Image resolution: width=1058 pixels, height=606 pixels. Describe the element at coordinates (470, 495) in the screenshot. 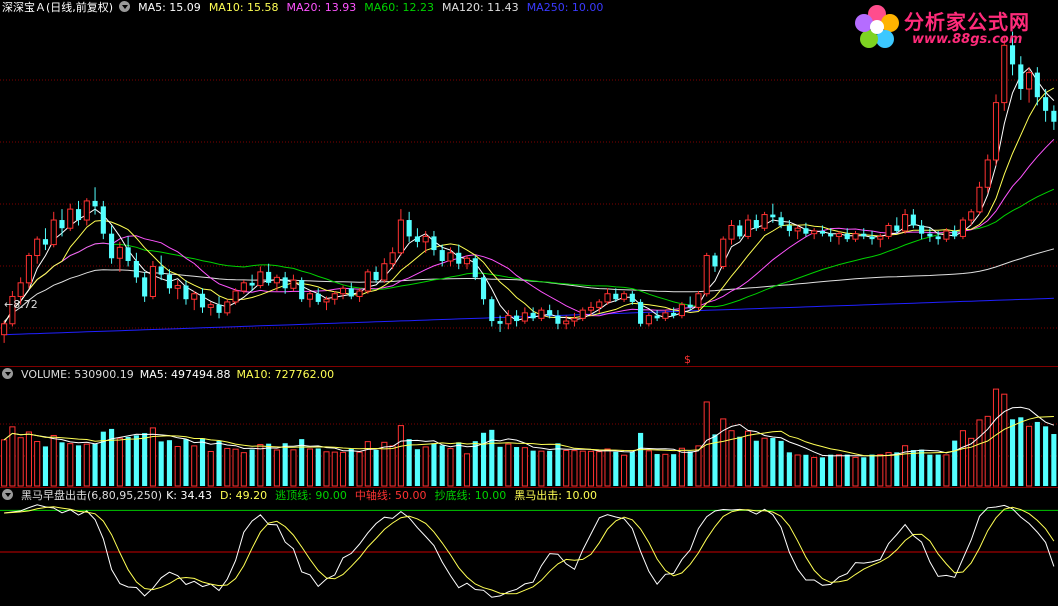

I see `bottom-line-value: 抄底线: 10.00` at that location.